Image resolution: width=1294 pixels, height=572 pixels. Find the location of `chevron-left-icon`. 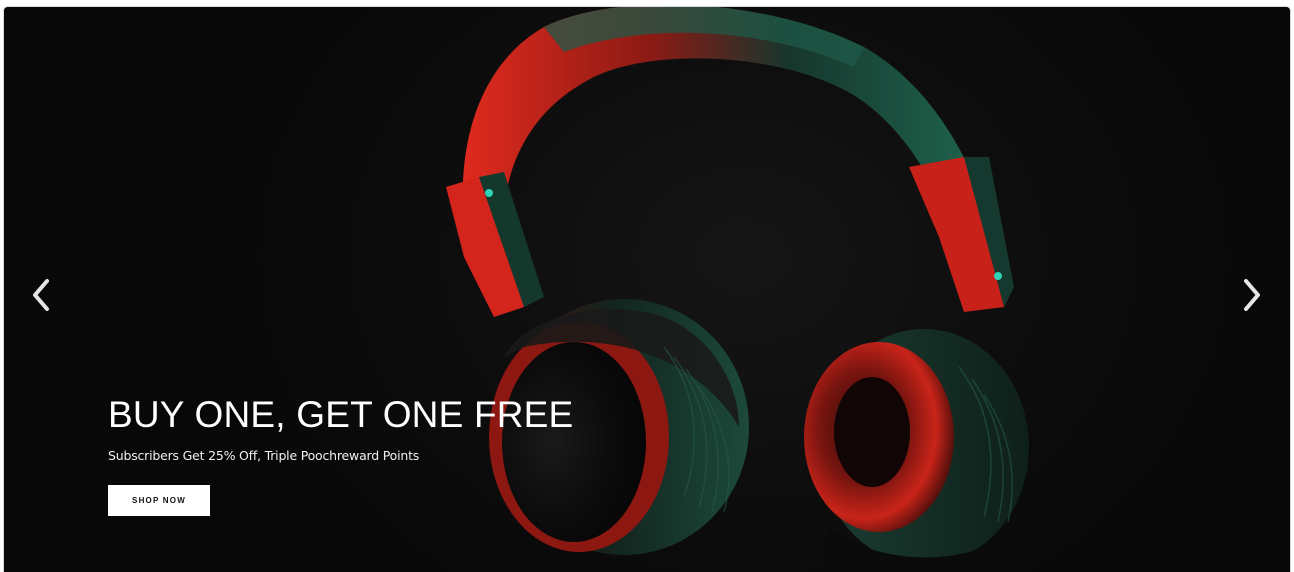

chevron-left-icon is located at coordinates (41, 295).